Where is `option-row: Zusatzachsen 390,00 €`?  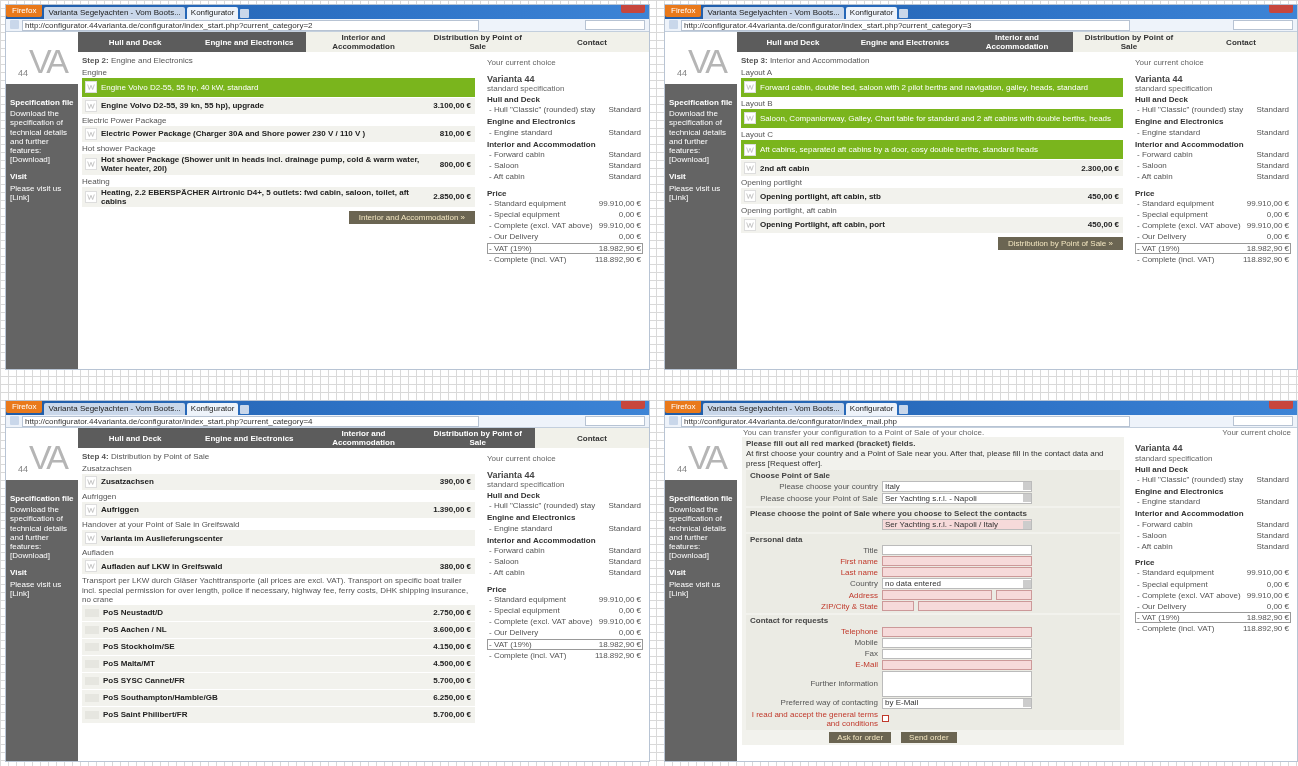 option-row: Zusatzachsen 390,00 € is located at coordinates (278, 481).